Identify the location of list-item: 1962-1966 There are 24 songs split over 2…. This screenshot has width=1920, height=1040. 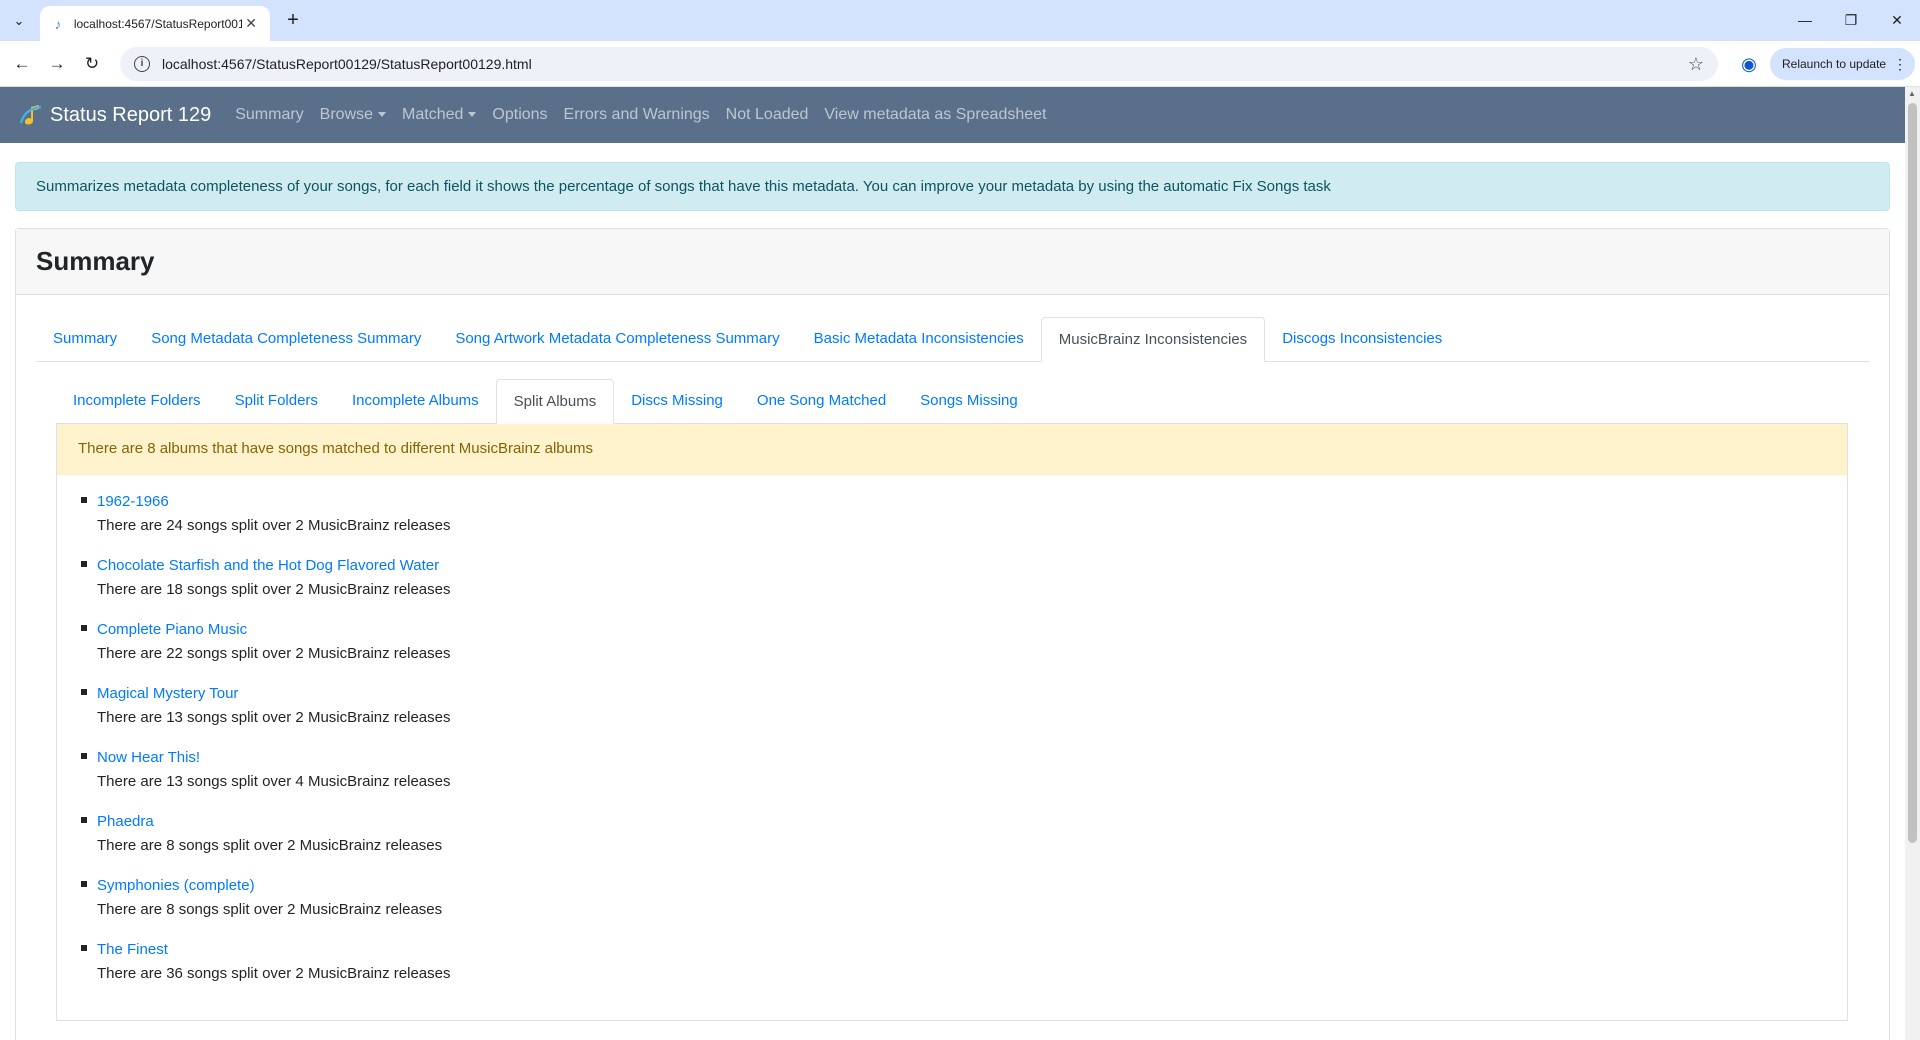
(266, 514).